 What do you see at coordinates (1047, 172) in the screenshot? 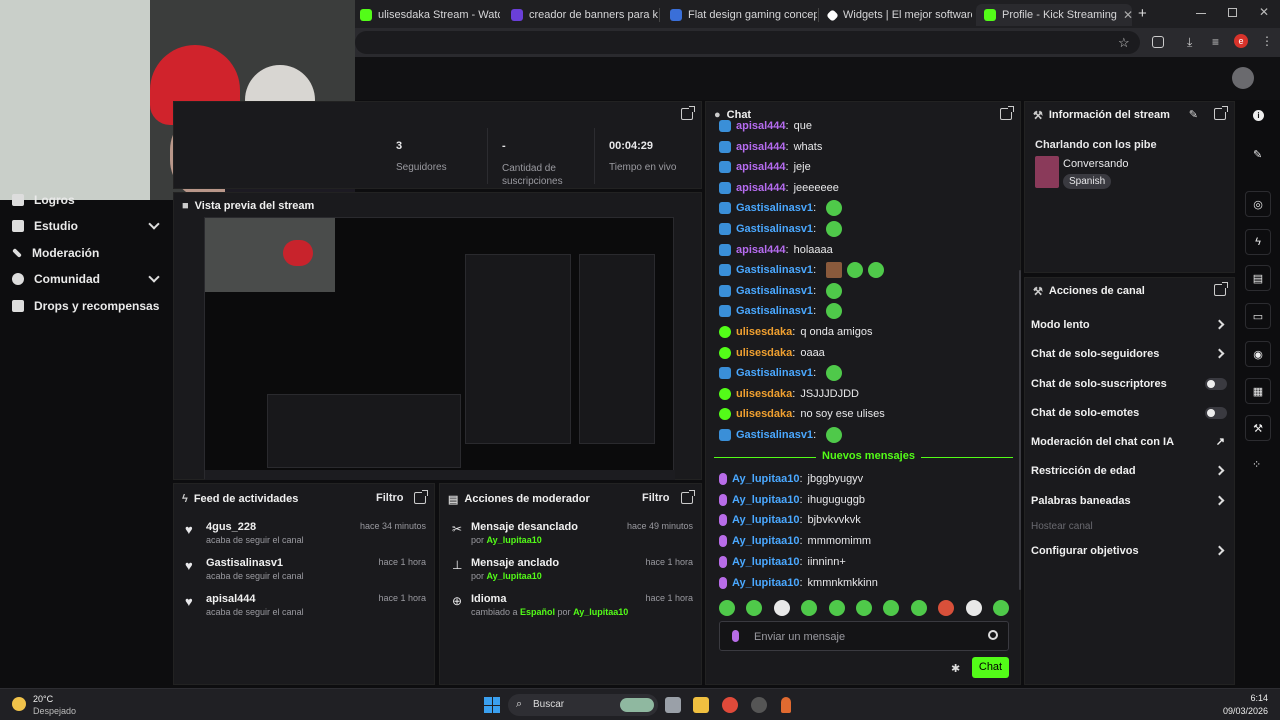
I see `category-thumbnail` at bounding box center [1047, 172].